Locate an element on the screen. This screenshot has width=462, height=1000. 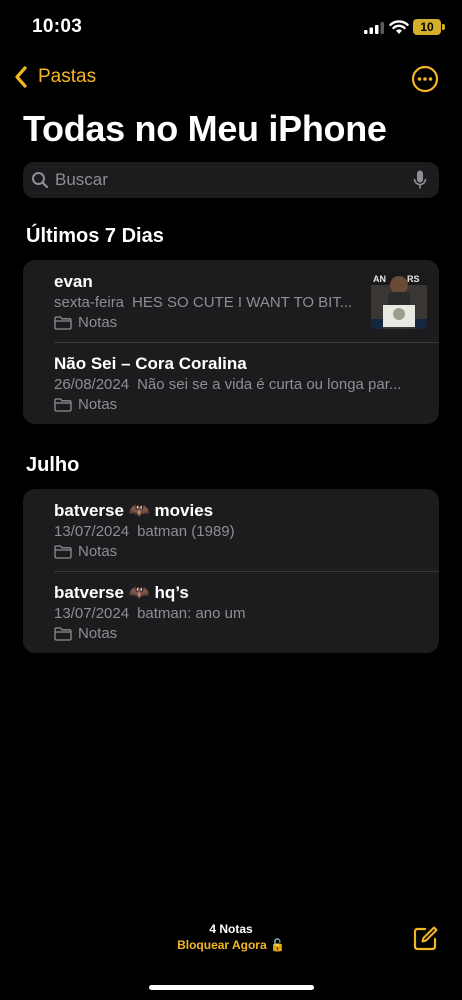
page-title: Todas no Meu iPhone is located at coordinates (205, 128).